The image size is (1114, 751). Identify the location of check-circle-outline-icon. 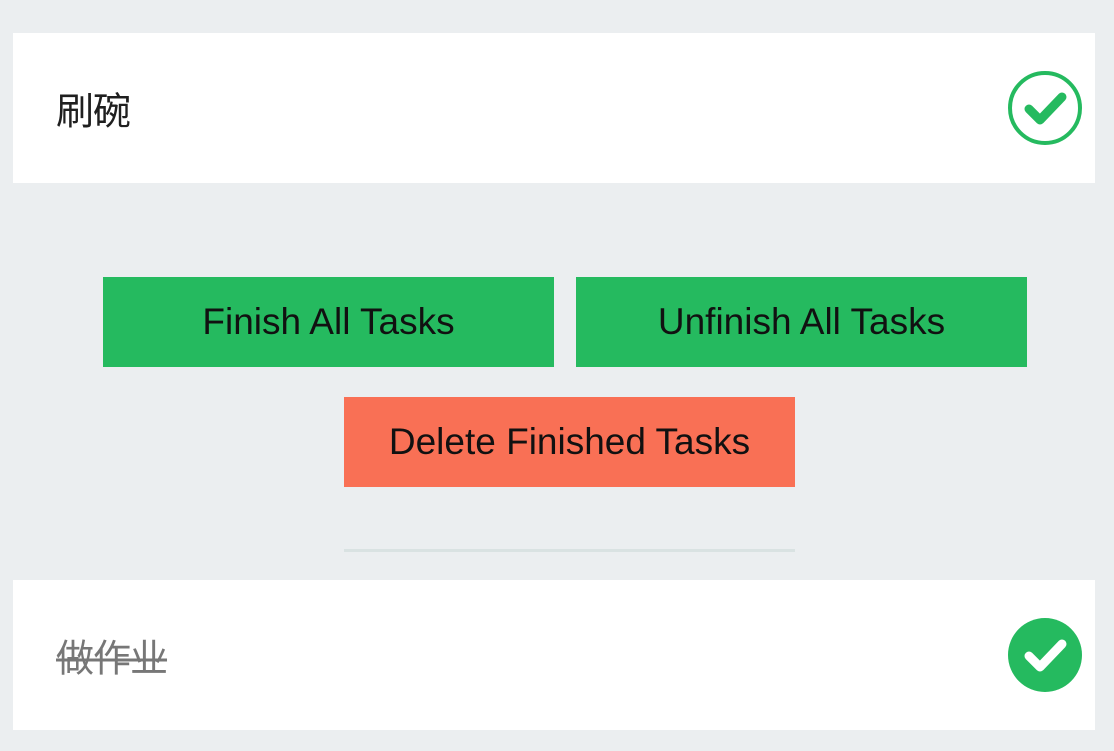
(1045, 108).